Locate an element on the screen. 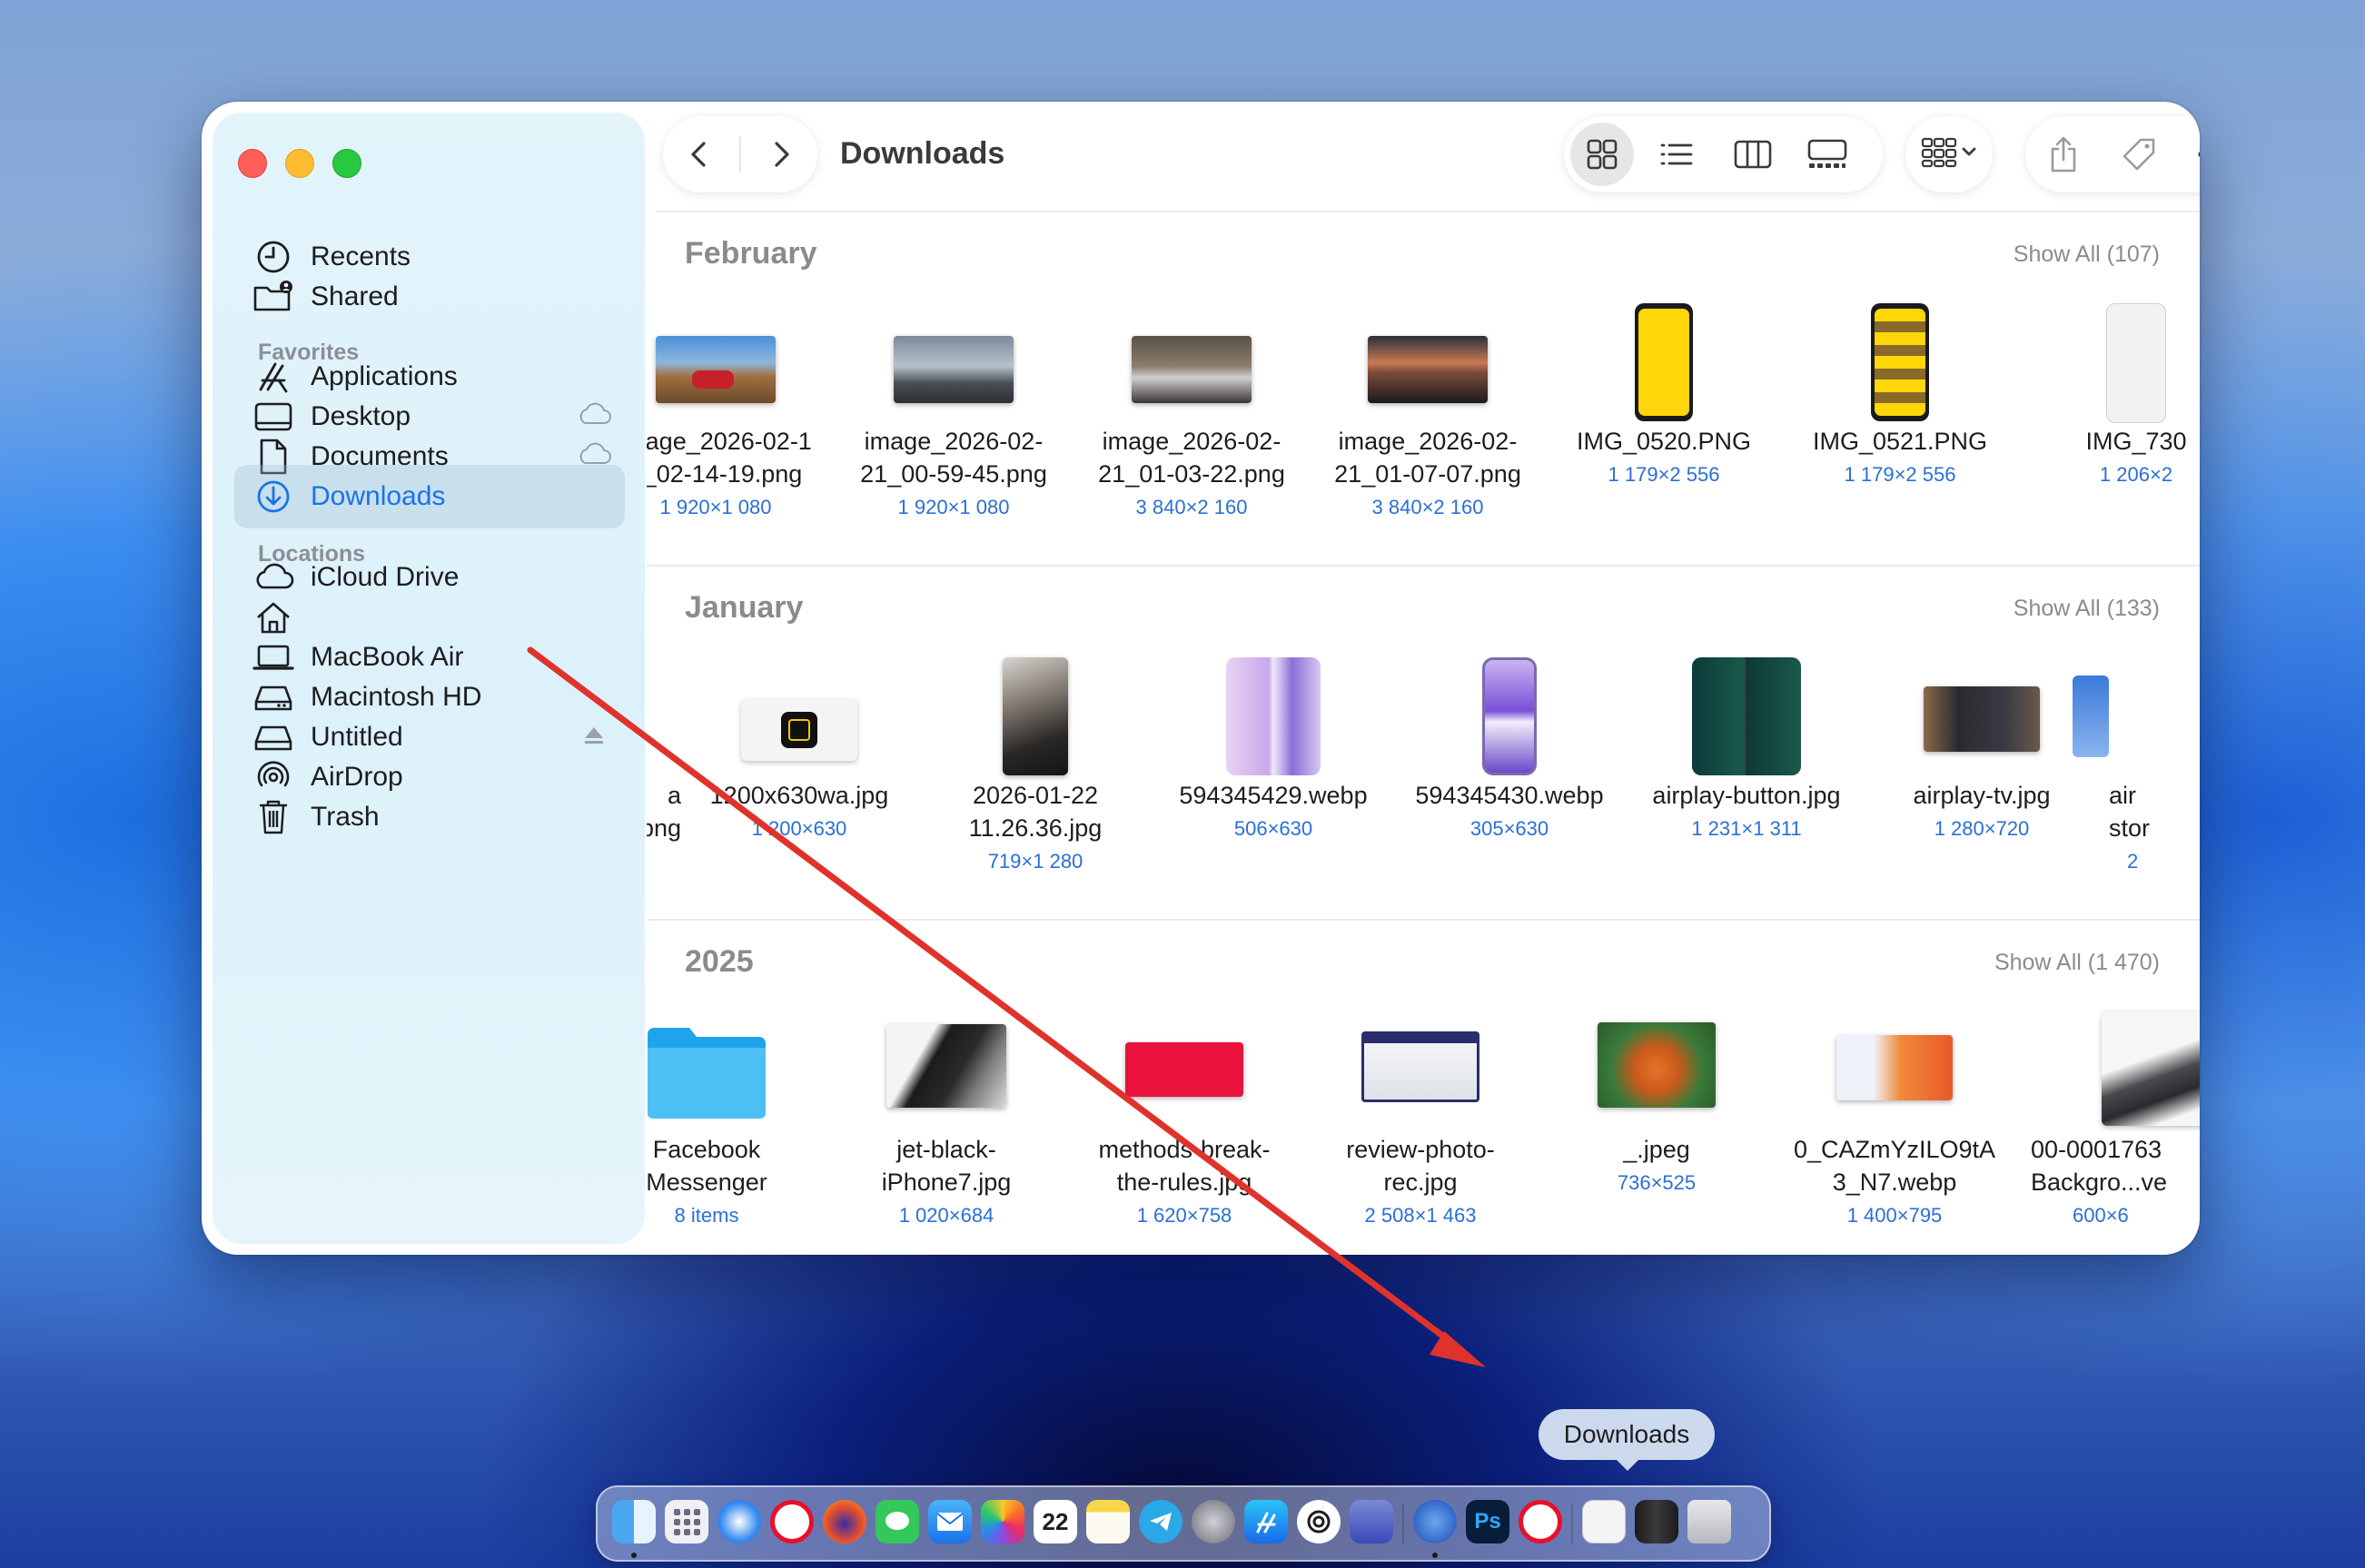 Image resolution: width=2365 pixels, height=1568 pixels. notes-icon is located at coordinates (1108, 1521).